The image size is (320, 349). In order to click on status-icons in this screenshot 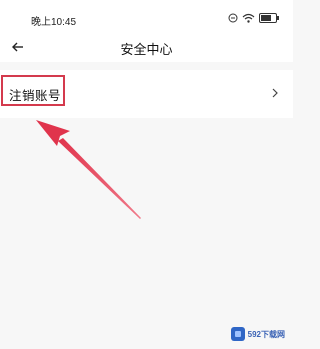, I will do `click(253, 18)`.